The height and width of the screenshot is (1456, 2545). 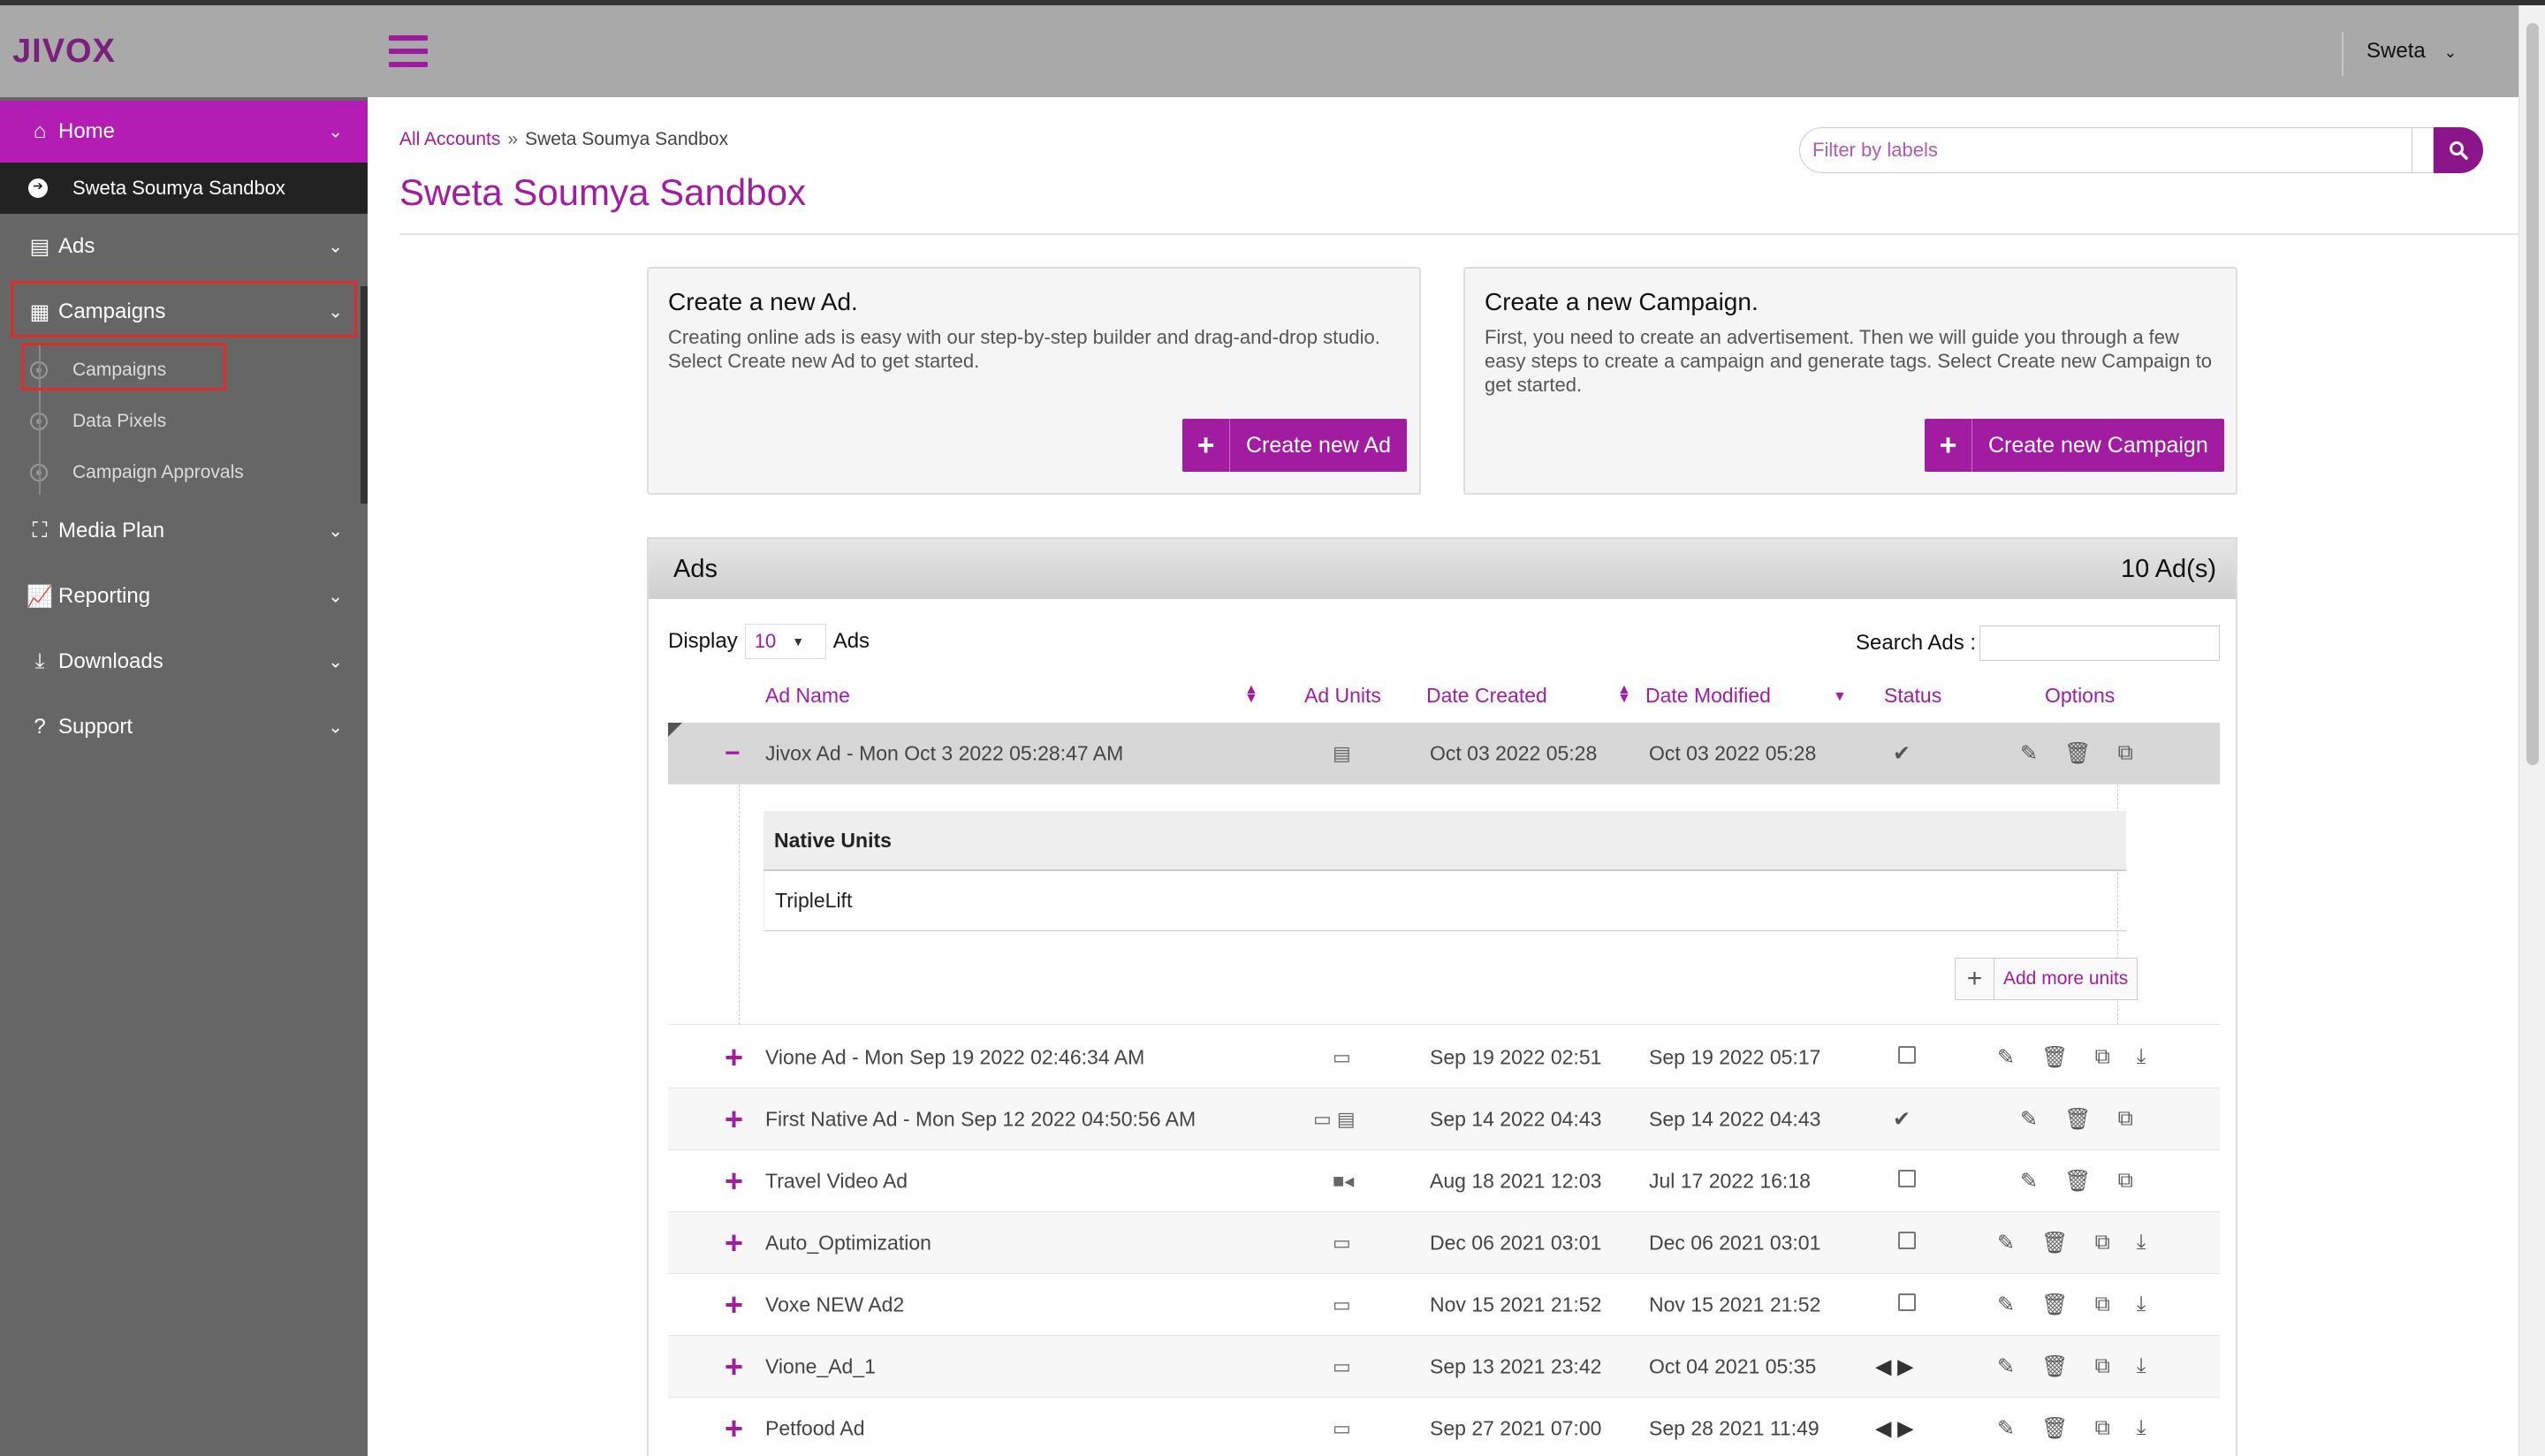 What do you see at coordinates (2105, 150) in the screenshot?
I see `filter-labels-input` at bounding box center [2105, 150].